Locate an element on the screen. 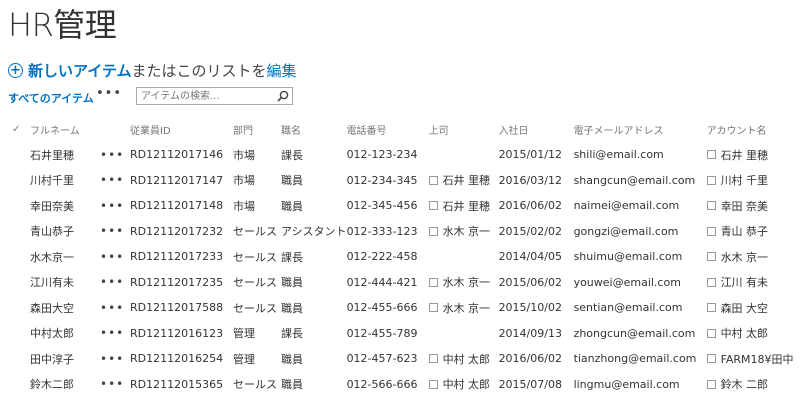 This screenshot has height=410, width=800. email-link: sentian@email.com is located at coordinates (640, 308).